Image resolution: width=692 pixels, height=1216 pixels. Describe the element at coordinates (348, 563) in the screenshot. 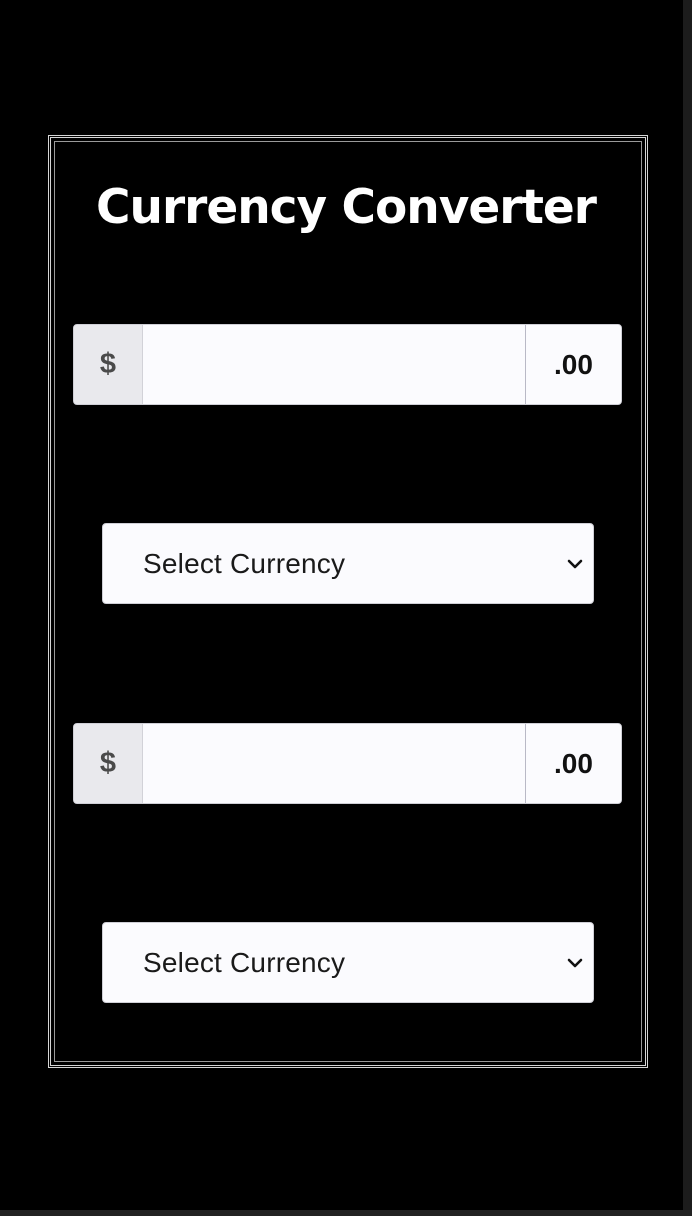

I see `from-currency-select: Select Currency` at that location.